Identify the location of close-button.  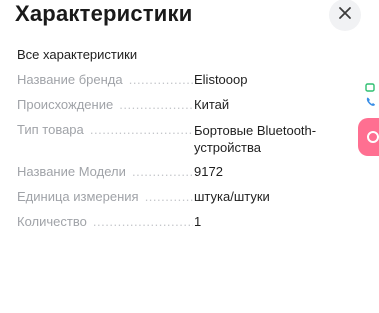
(345, 15).